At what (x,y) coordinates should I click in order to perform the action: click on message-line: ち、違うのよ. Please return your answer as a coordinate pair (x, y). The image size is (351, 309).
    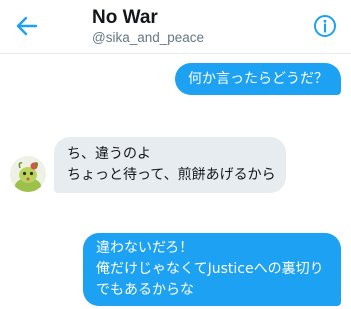
    Looking at the image, I should click on (109, 154).